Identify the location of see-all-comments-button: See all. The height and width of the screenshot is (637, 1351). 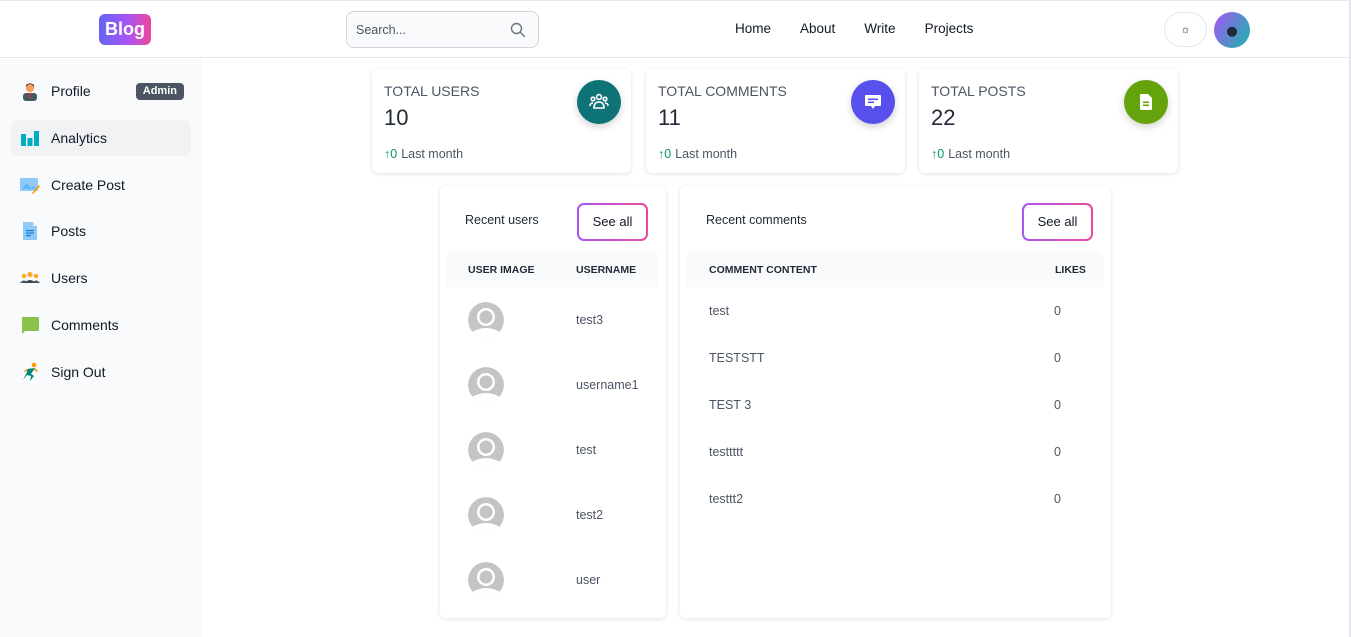
(1057, 222).